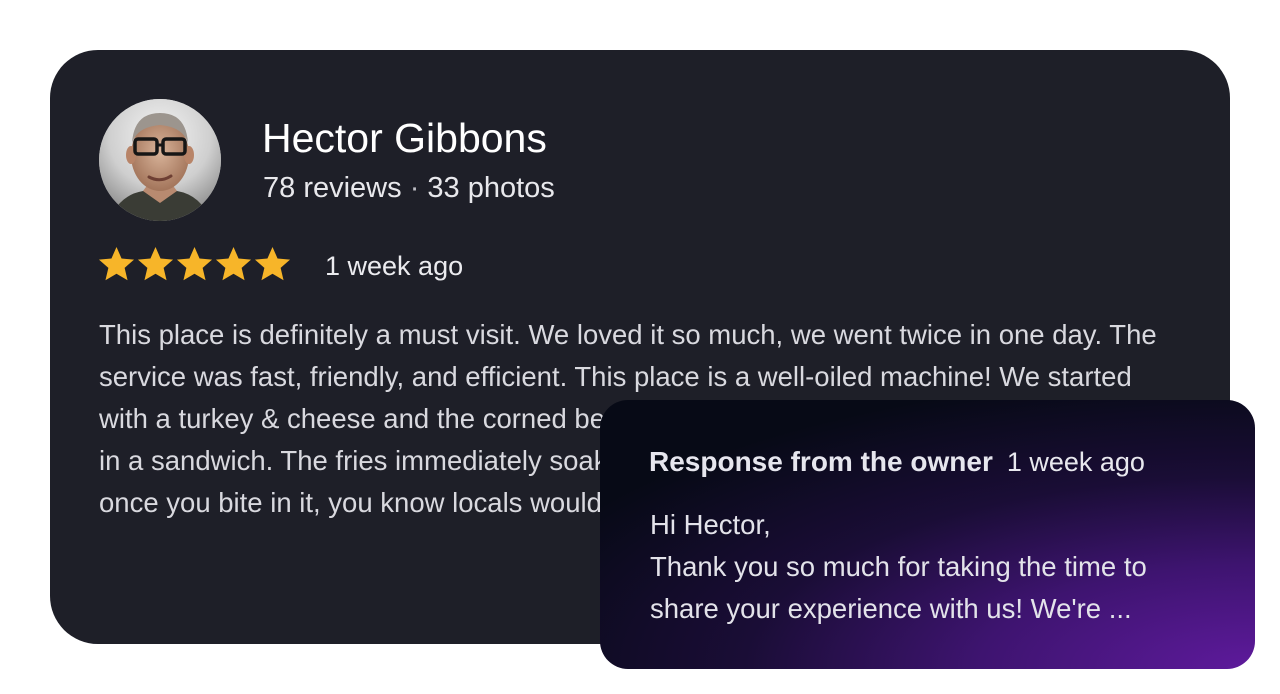  What do you see at coordinates (491, 188) in the screenshot?
I see `photos-count: 33 photos` at bounding box center [491, 188].